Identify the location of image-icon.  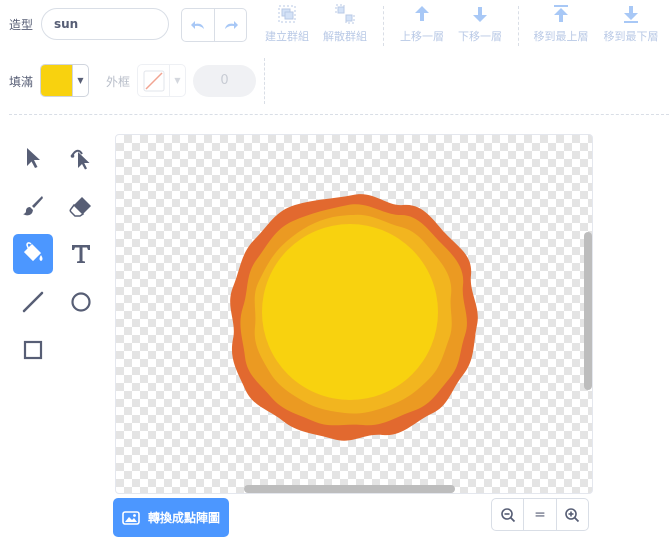
(131, 517).